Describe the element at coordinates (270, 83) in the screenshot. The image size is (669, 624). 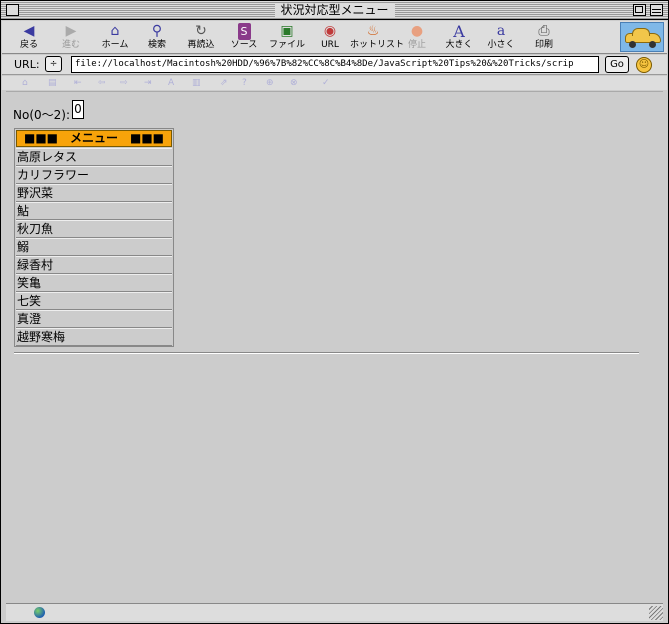
I see `sec-zoom-in-icon: ⊕` at that location.